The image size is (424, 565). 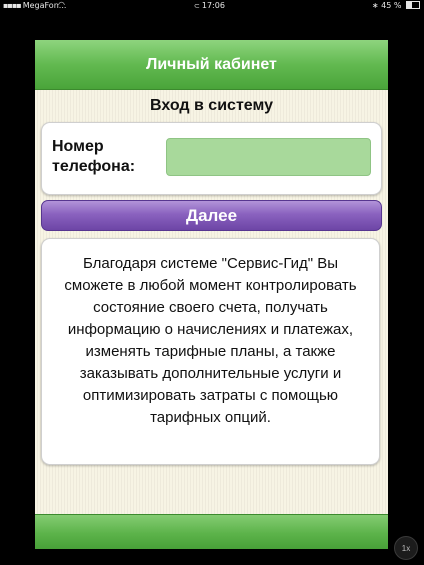 I want to click on status-right: ∗ 45 %, so click(x=396, y=5).